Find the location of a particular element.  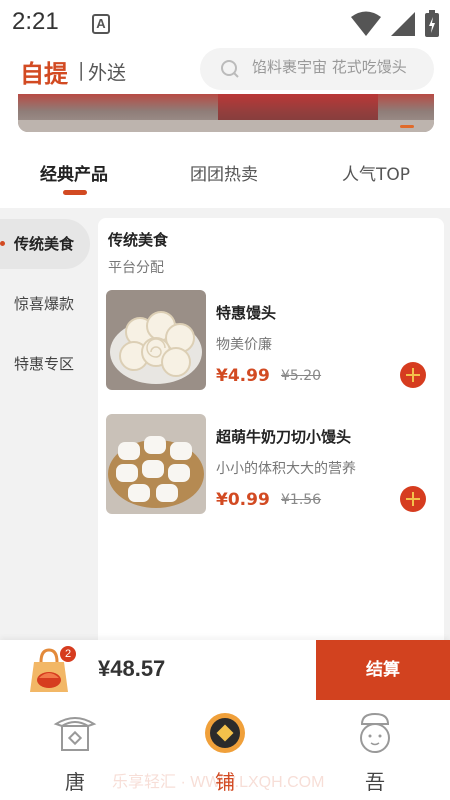

bottom-nav: 唐 铺 吾 乐享轻汇 · WWW.LXQH.COM is located at coordinates (225, 750).